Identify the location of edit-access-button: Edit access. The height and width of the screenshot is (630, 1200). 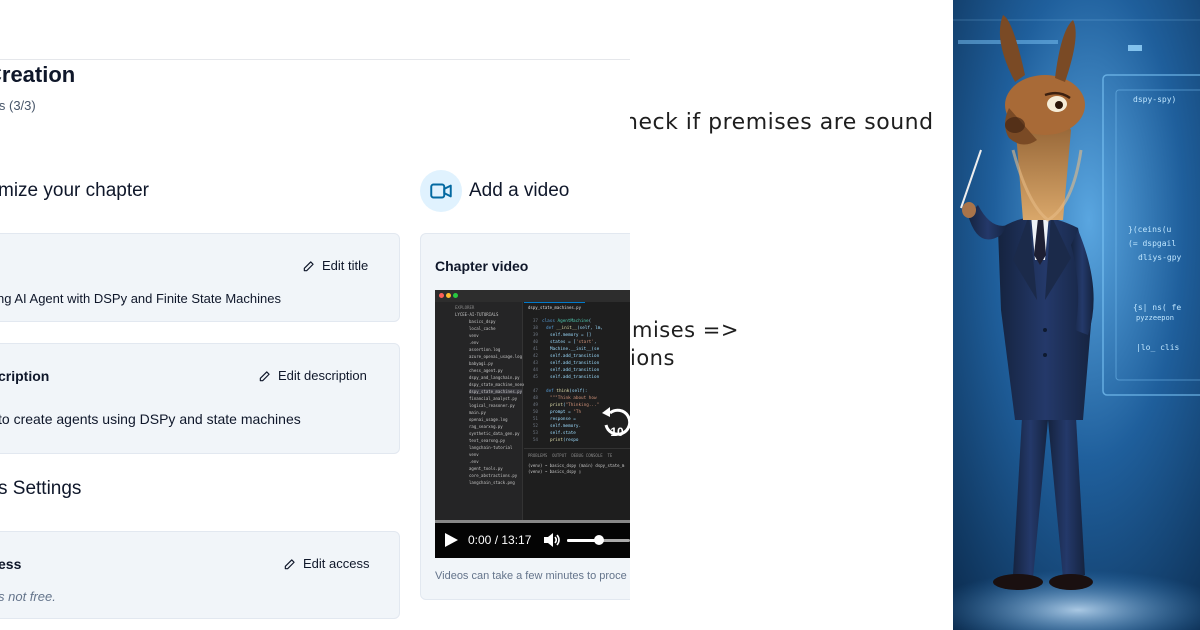
(326, 563).